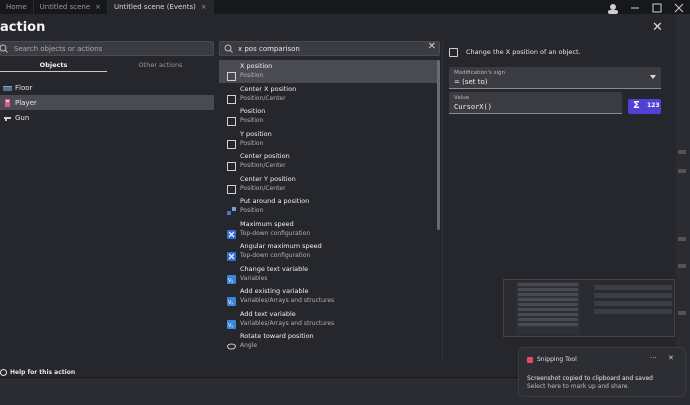  I want to click on dialog-title: action, so click(23, 27).